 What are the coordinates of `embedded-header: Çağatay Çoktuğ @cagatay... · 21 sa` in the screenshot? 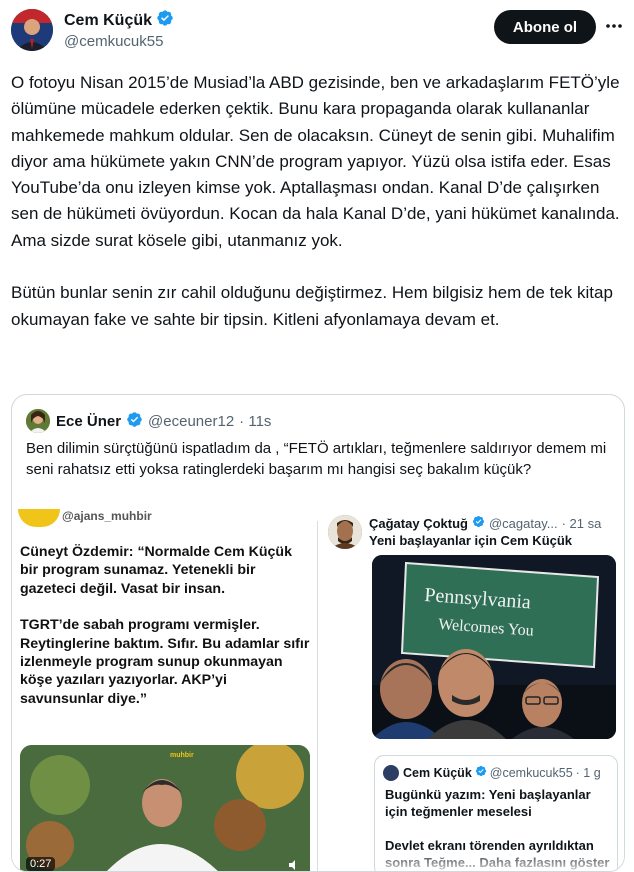 It's located at (485, 523).